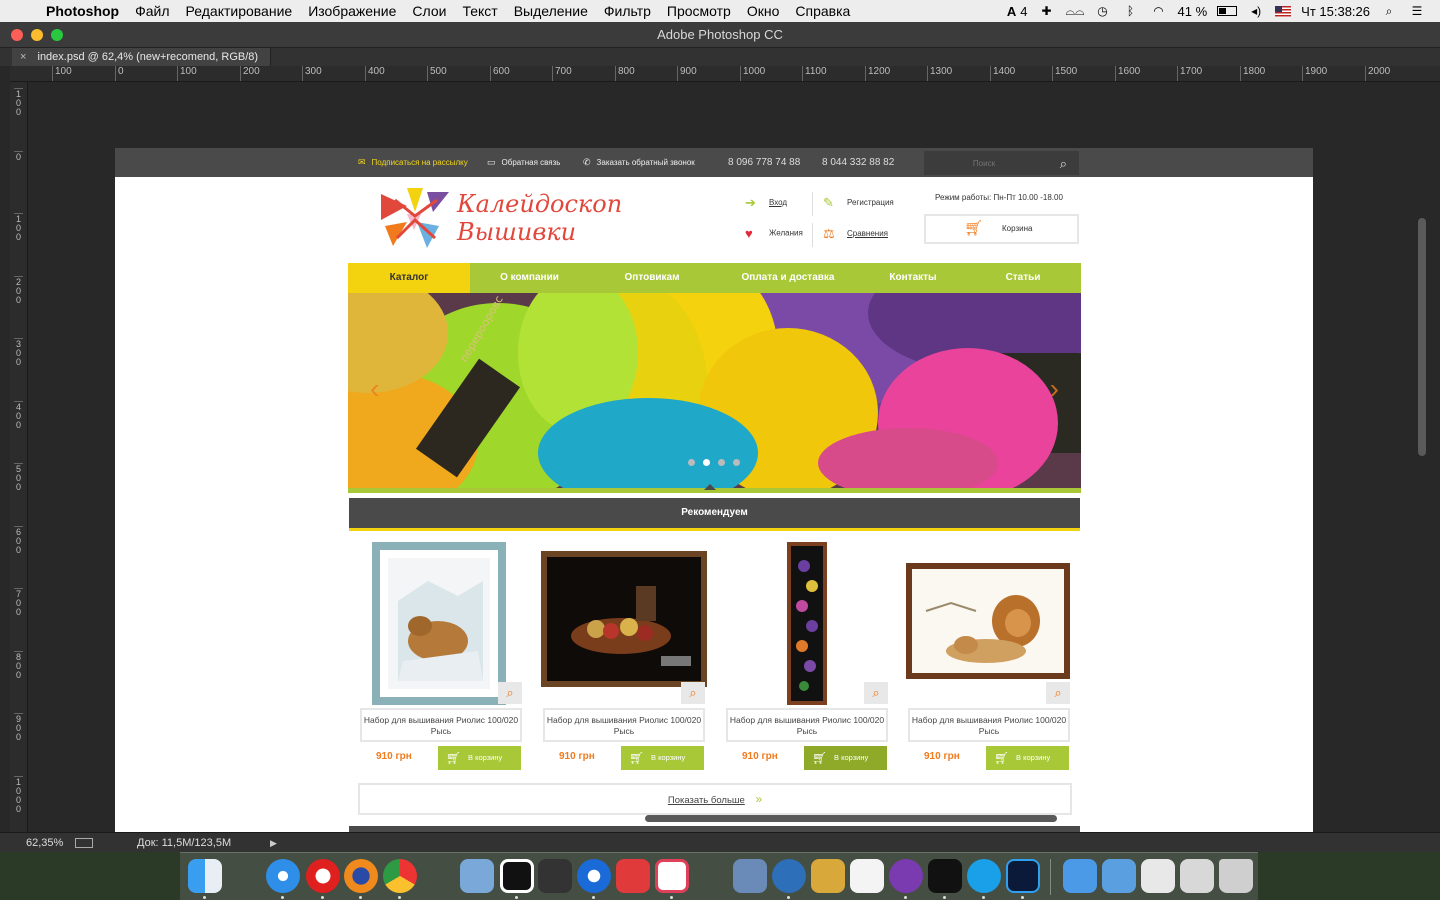 This screenshot has height=900, width=1440. Describe the element at coordinates (184, 843) in the screenshot. I see `document-size-info: Док: 11,5M/123,5M` at that location.